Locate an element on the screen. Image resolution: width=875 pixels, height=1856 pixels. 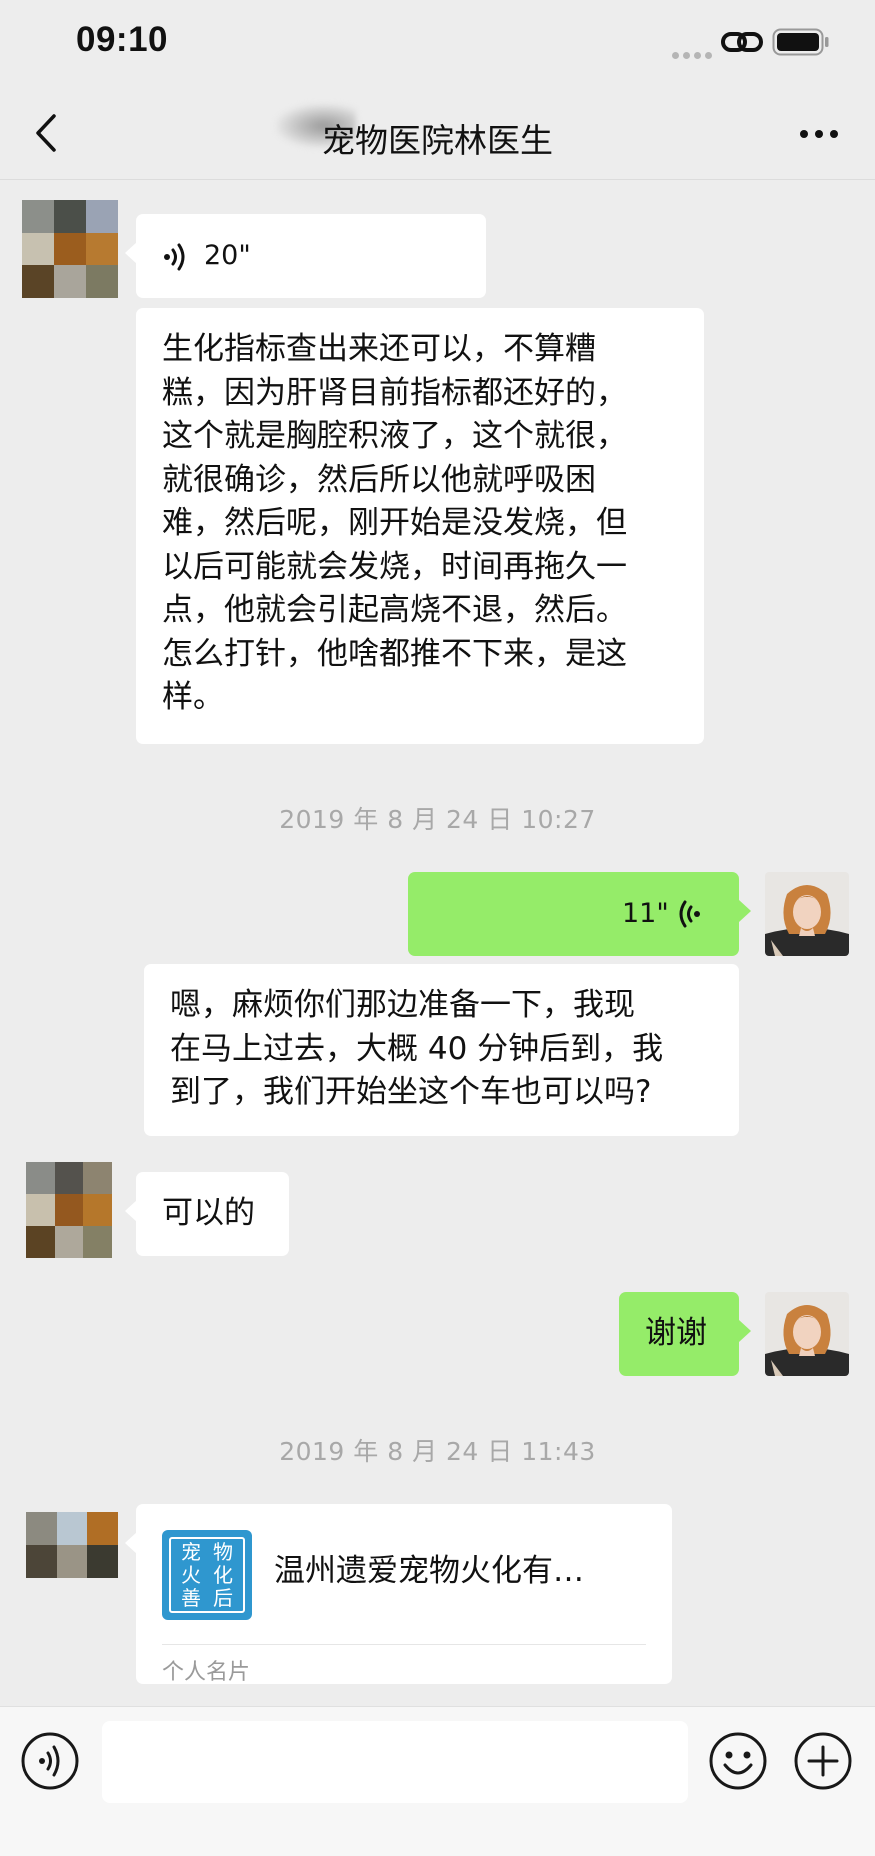
message-line: 就很确诊，然后所以他就呼吸困 is located at coordinates (379, 479).